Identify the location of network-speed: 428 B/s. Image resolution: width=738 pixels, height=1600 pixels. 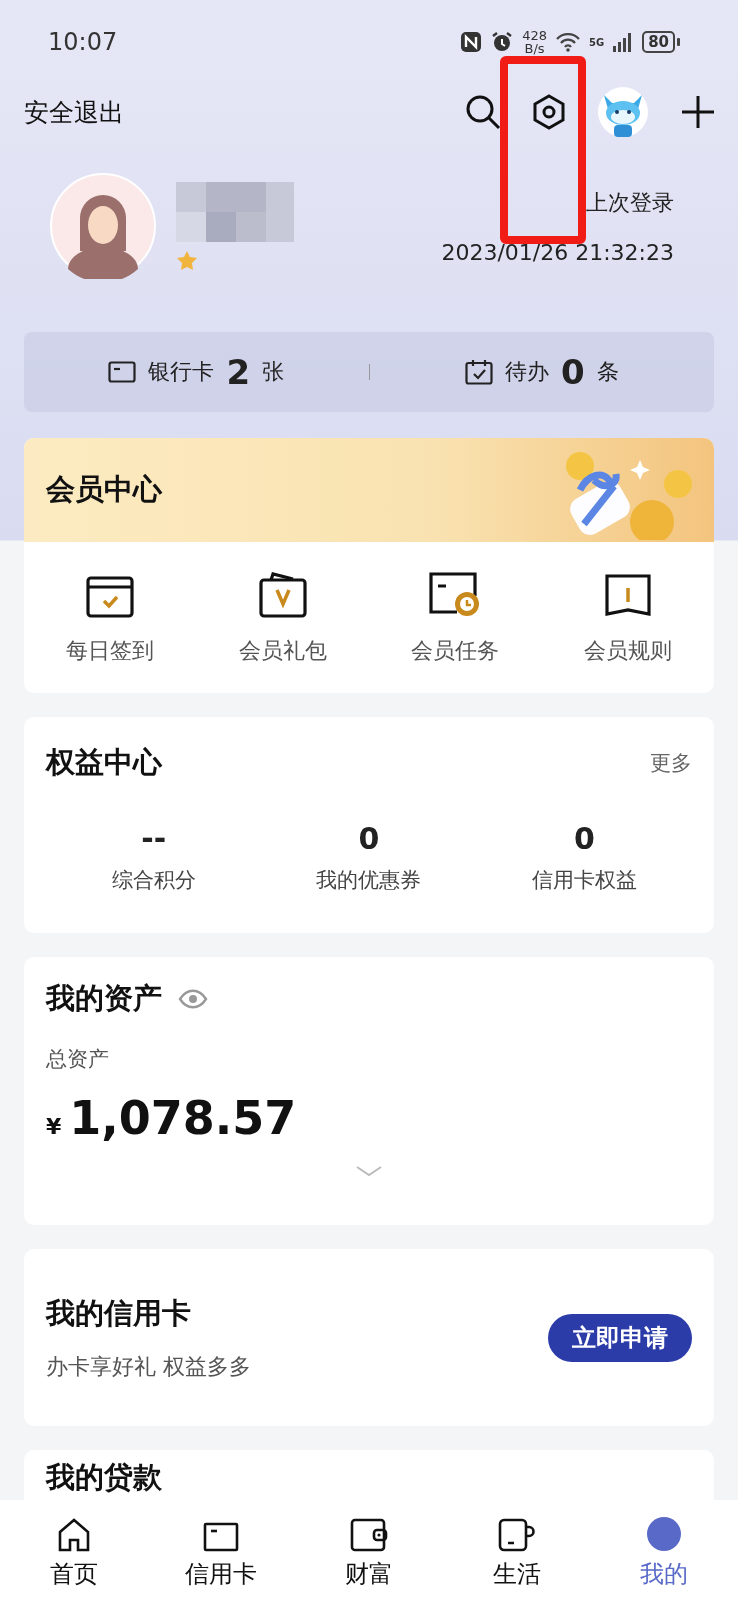
(534, 42).